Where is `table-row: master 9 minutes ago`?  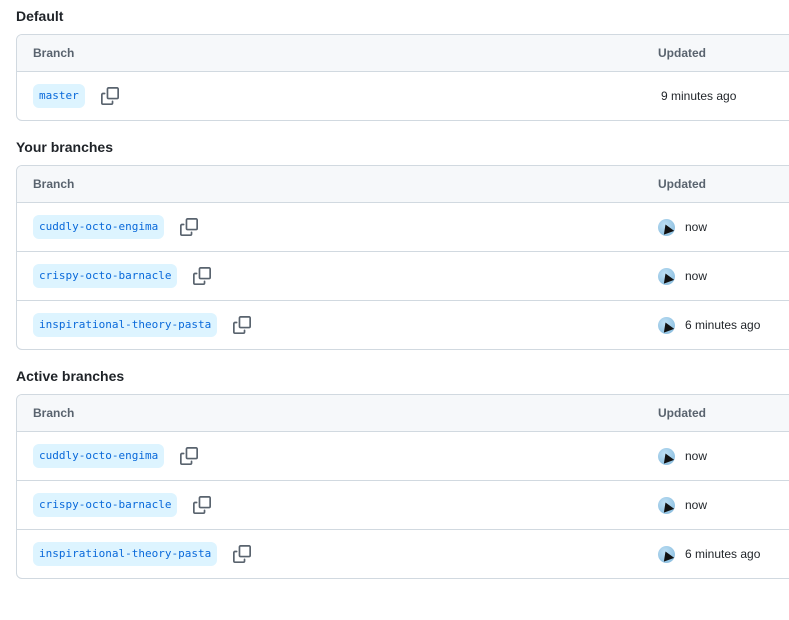 table-row: master 9 minutes ago is located at coordinates (403, 96).